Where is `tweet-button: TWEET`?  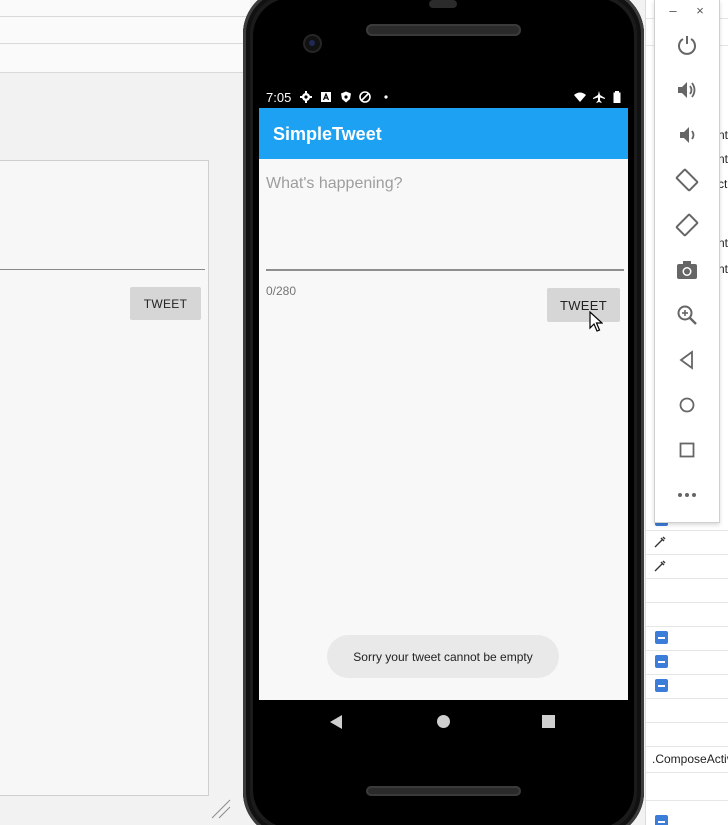
tweet-button: TWEET is located at coordinates (583, 305).